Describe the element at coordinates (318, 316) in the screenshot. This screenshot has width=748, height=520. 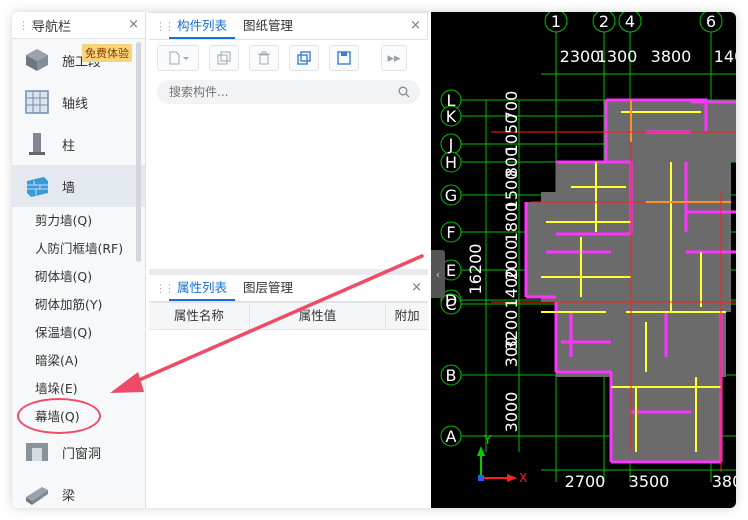
I see `column-header-property-value: 属性值` at that location.